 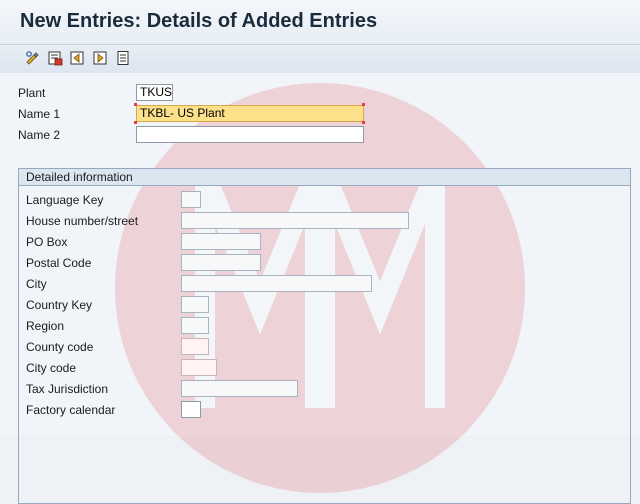 I want to click on language-key-field, so click(x=191, y=199).